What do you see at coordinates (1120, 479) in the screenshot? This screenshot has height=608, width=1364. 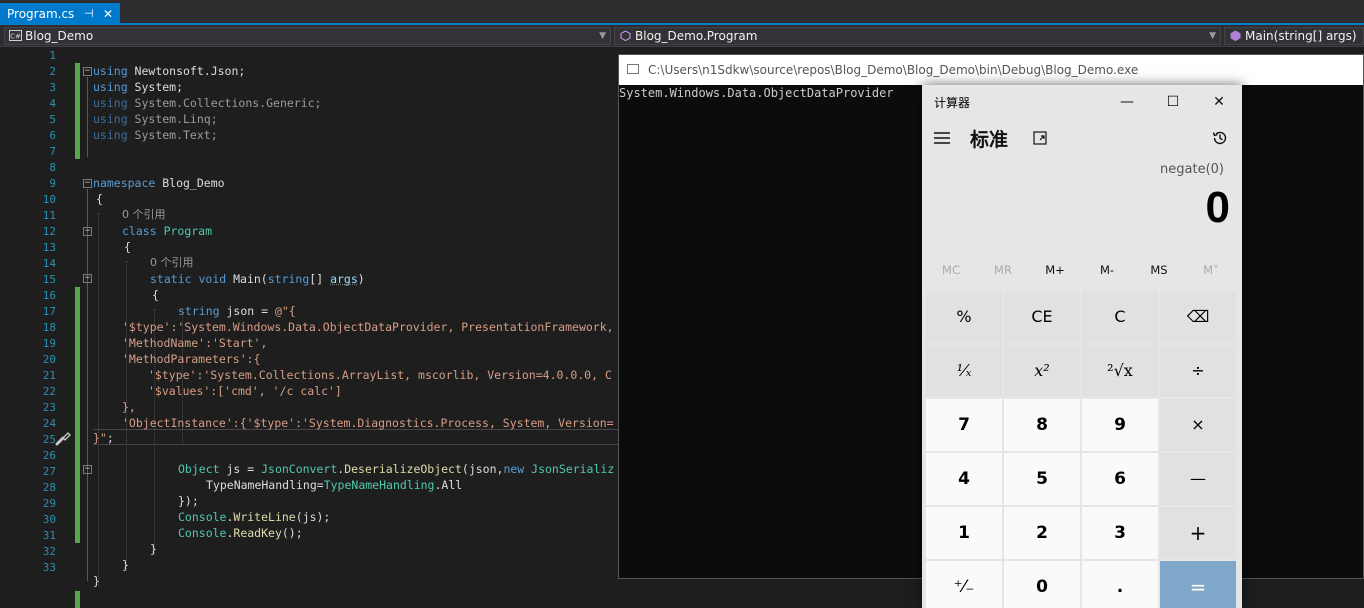 I see `digit-6-button: 6` at bounding box center [1120, 479].